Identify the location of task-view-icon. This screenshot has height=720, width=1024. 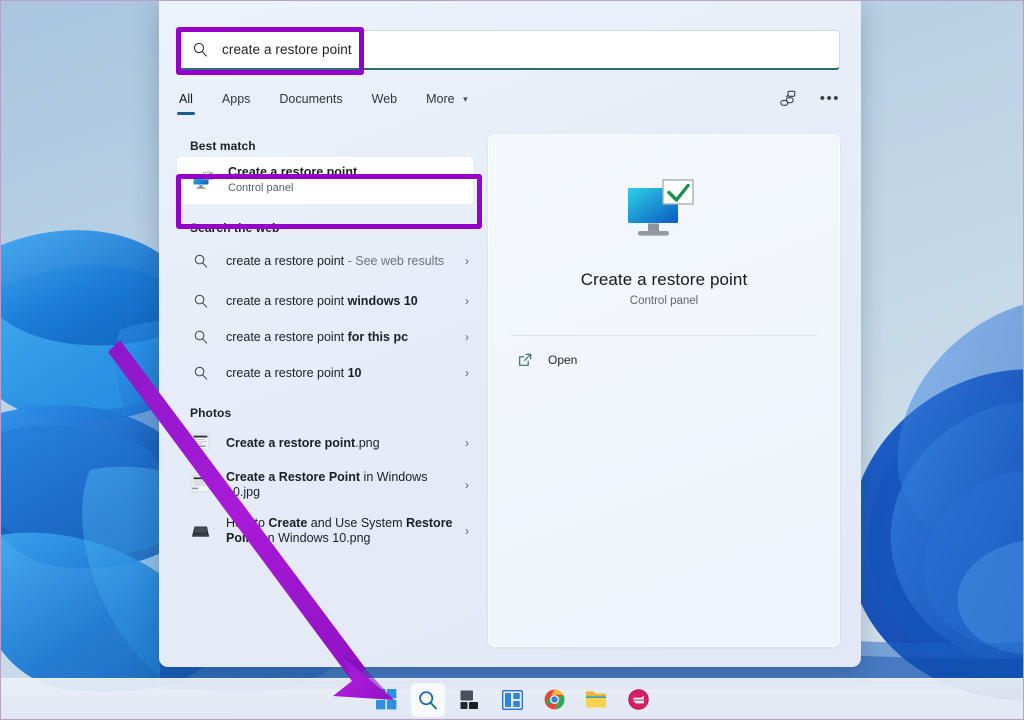
(469, 699).